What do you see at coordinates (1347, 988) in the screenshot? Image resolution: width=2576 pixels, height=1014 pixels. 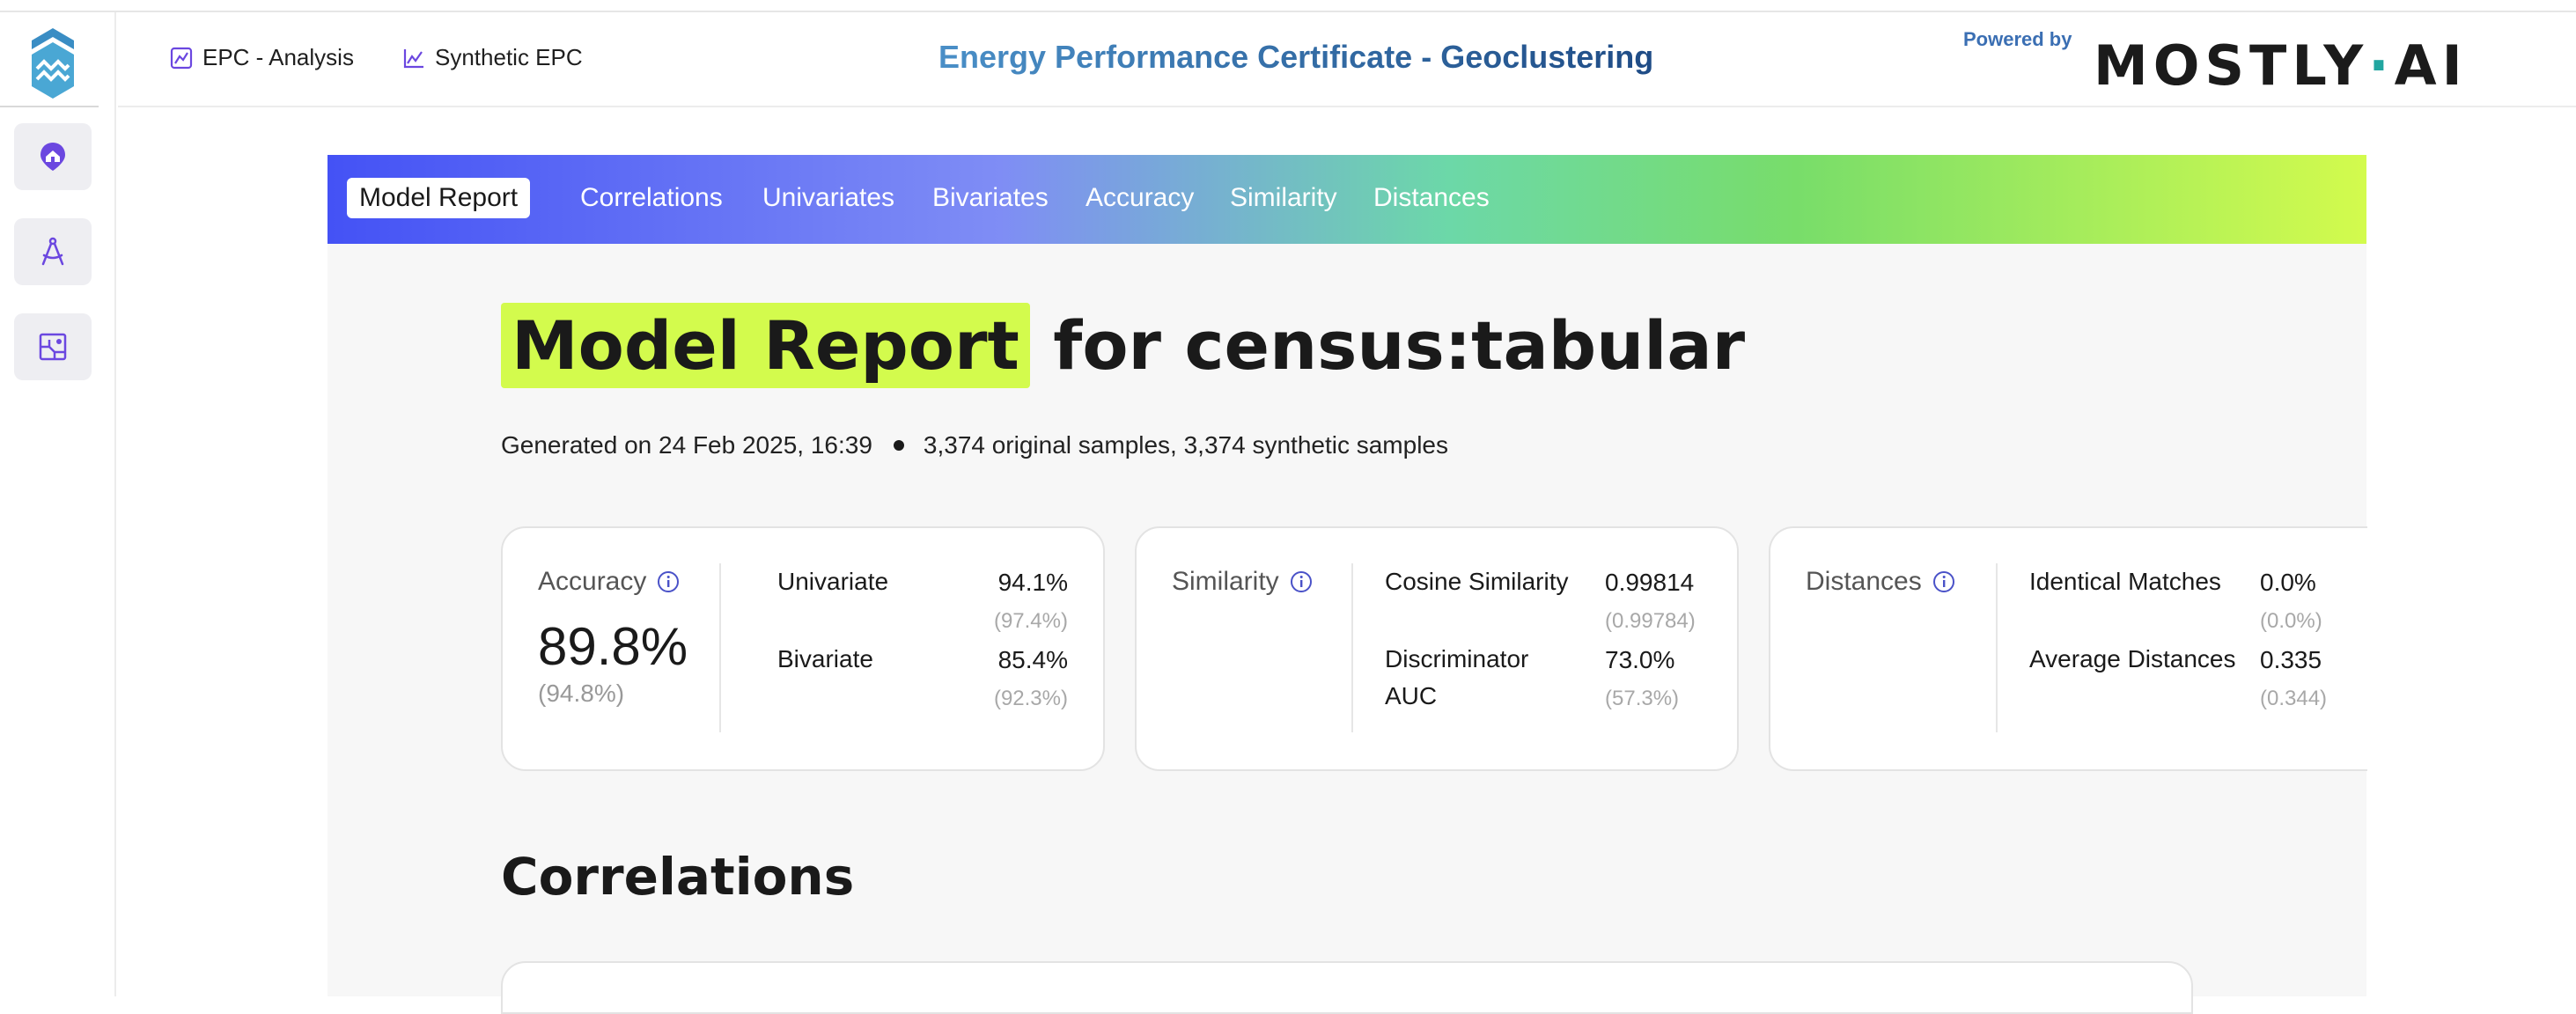 I see `correlations-card` at bounding box center [1347, 988].